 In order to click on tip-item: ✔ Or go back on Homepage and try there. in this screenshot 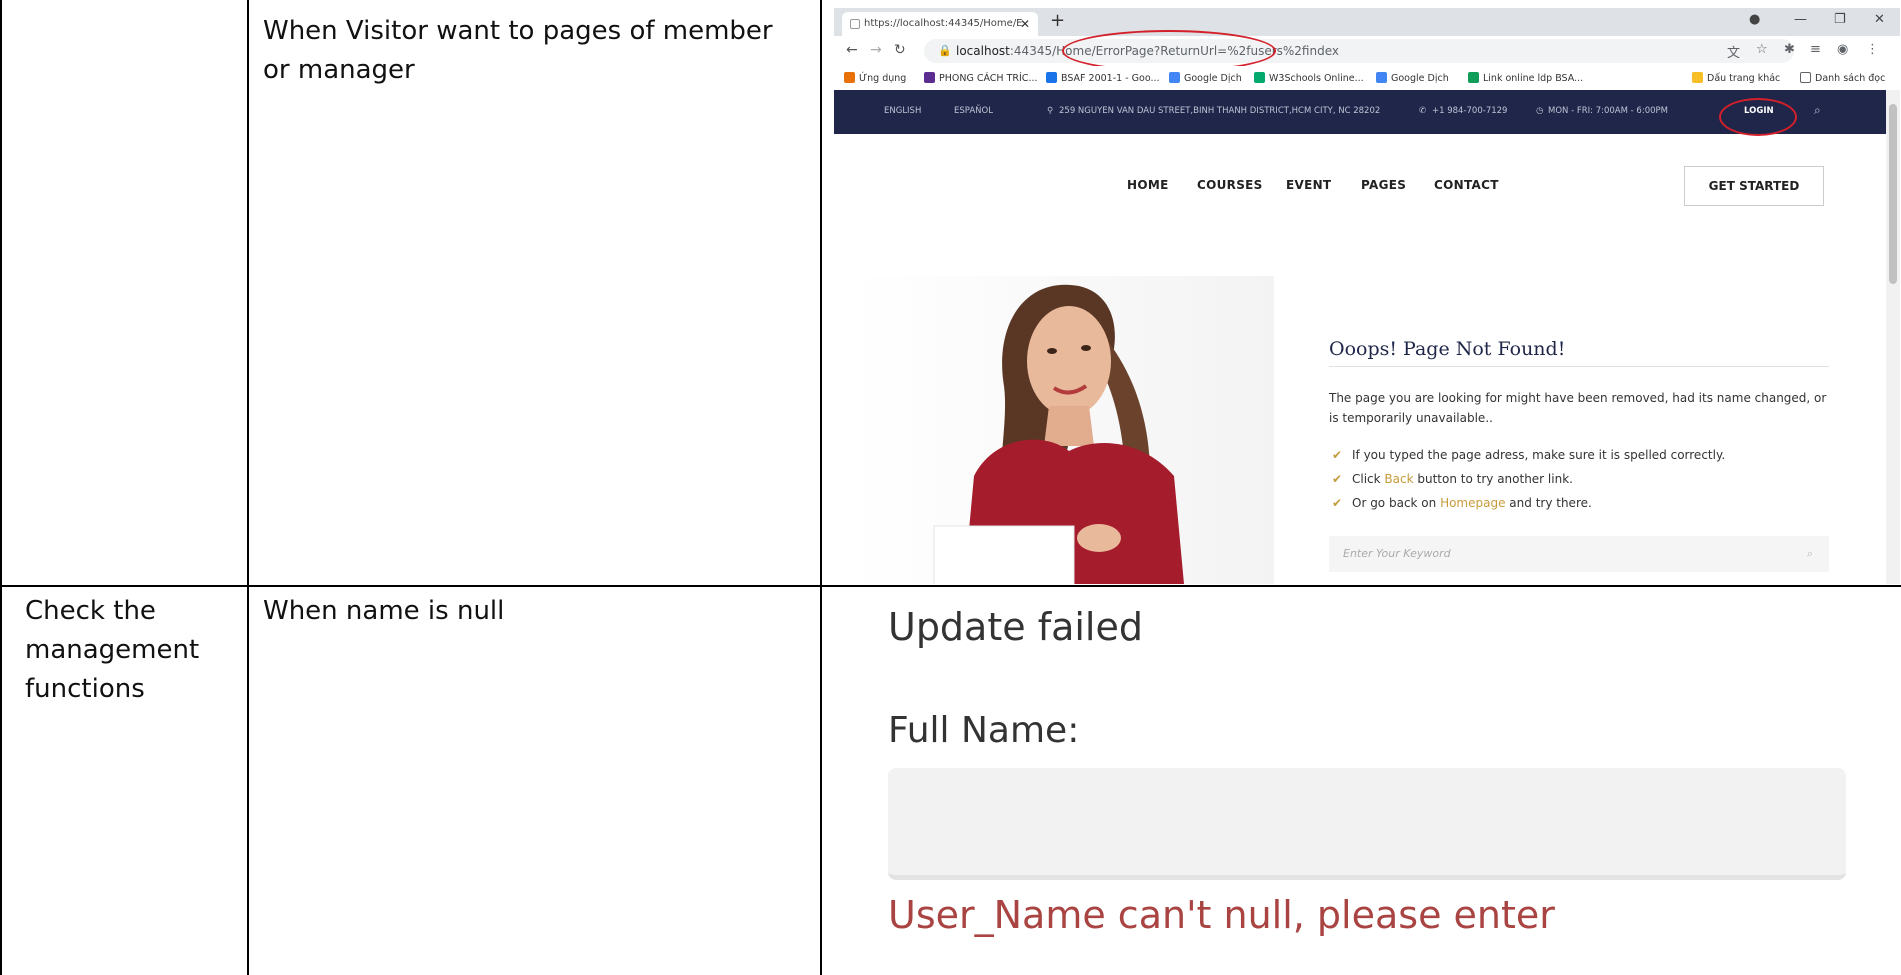, I will do `click(1462, 503)`.